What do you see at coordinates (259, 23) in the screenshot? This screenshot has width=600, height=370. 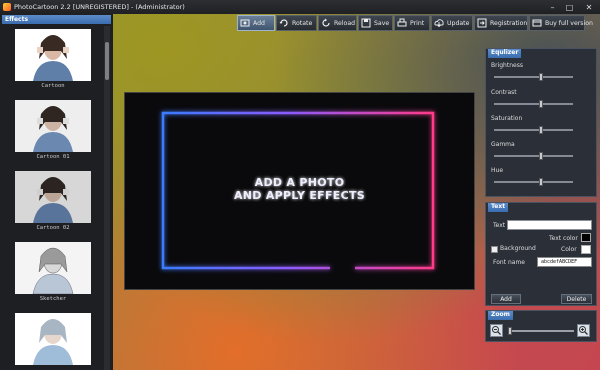 I see `add-label: Add` at bounding box center [259, 23].